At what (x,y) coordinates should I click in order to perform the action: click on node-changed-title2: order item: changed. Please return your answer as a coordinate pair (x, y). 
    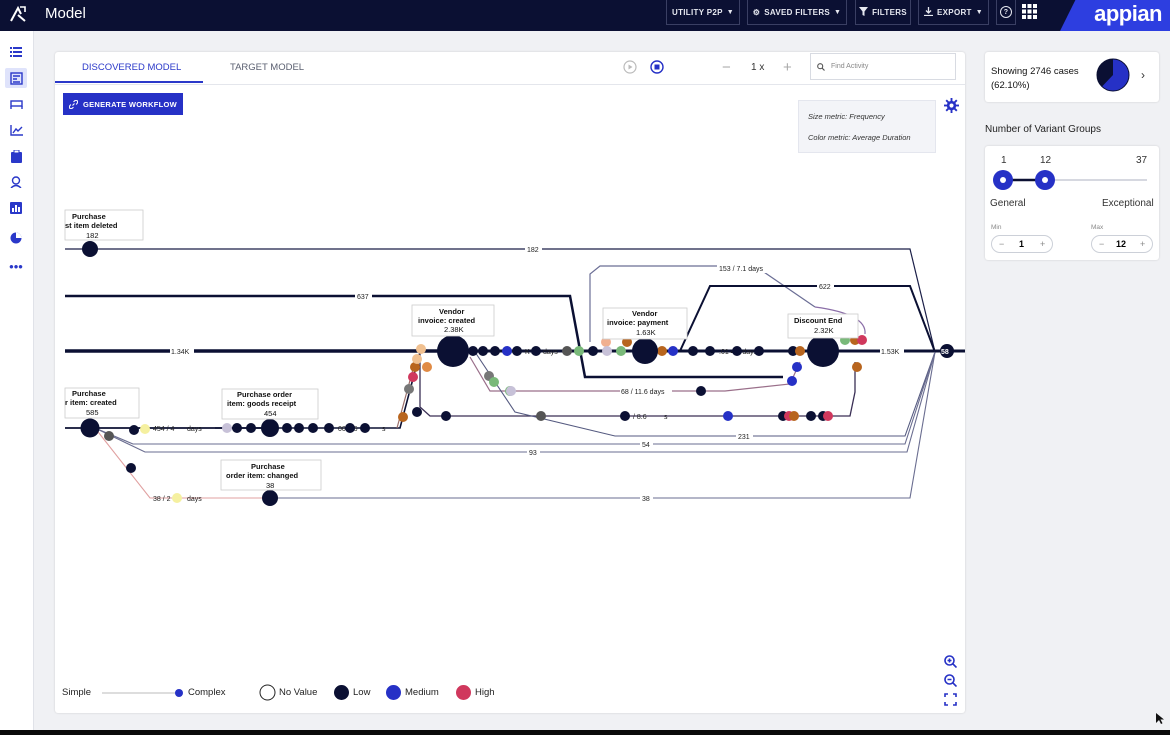
    Looking at the image, I should click on (262, 475).